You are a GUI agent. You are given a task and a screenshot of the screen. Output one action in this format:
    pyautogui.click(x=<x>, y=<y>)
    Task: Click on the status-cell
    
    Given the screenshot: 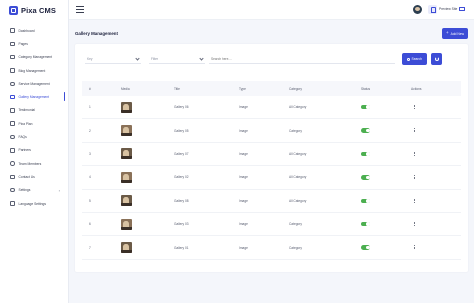 What is the action you would take?
    pyautogui.click(x=386, y=247)
    